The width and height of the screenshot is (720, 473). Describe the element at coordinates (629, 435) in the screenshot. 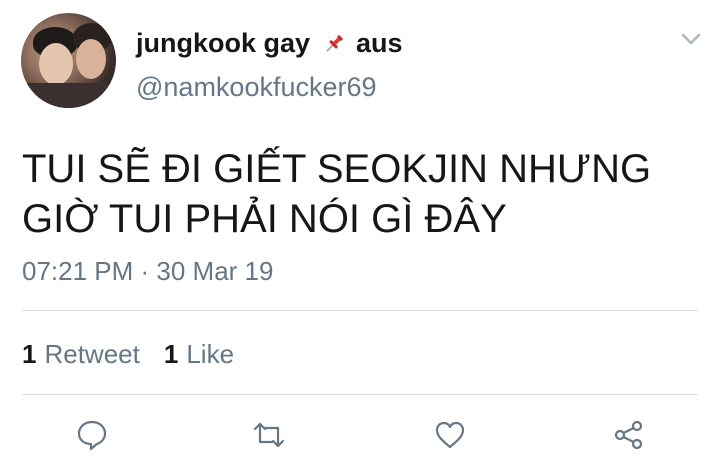

I see `share-icon` at that location.